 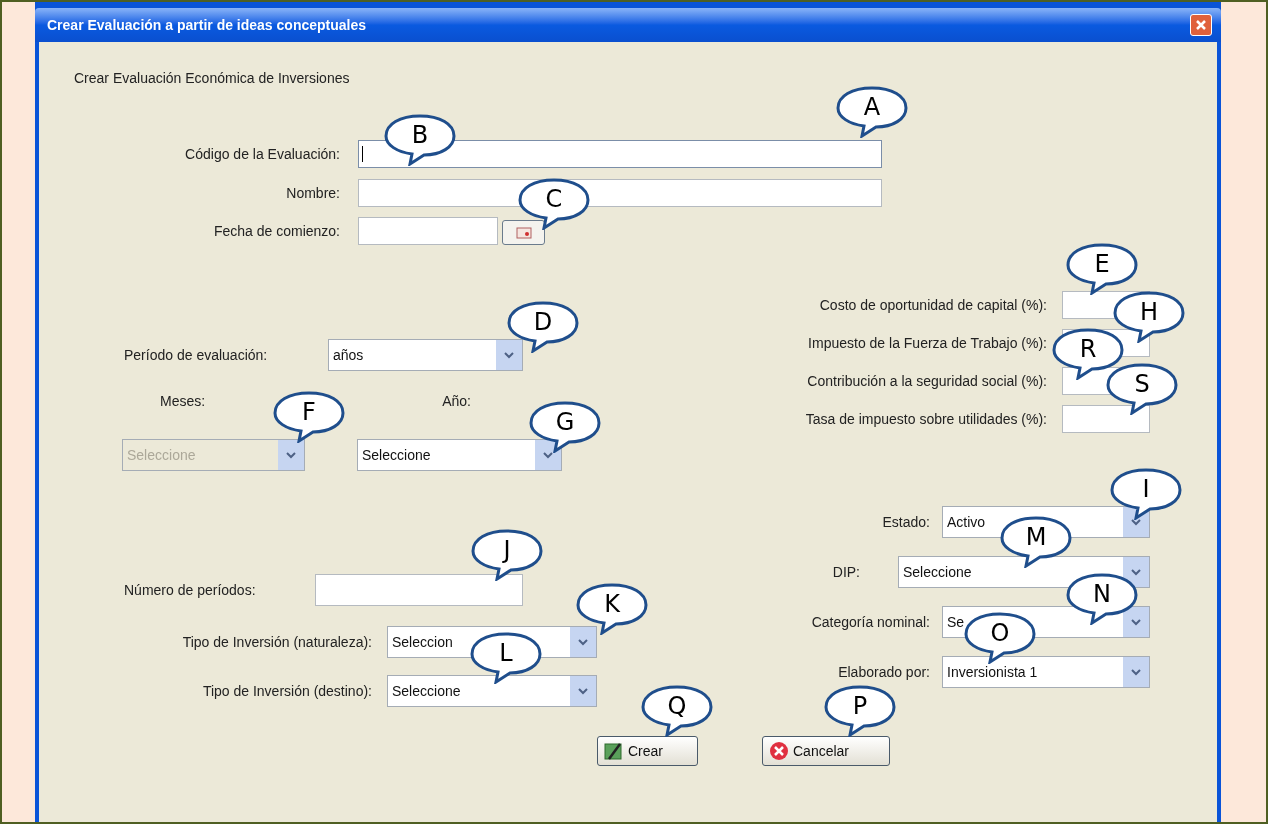 What do you see at coordinates (677, 711) in the screenshot?
I see `callout-tooltip: Q` at bounding box center [677, 711].